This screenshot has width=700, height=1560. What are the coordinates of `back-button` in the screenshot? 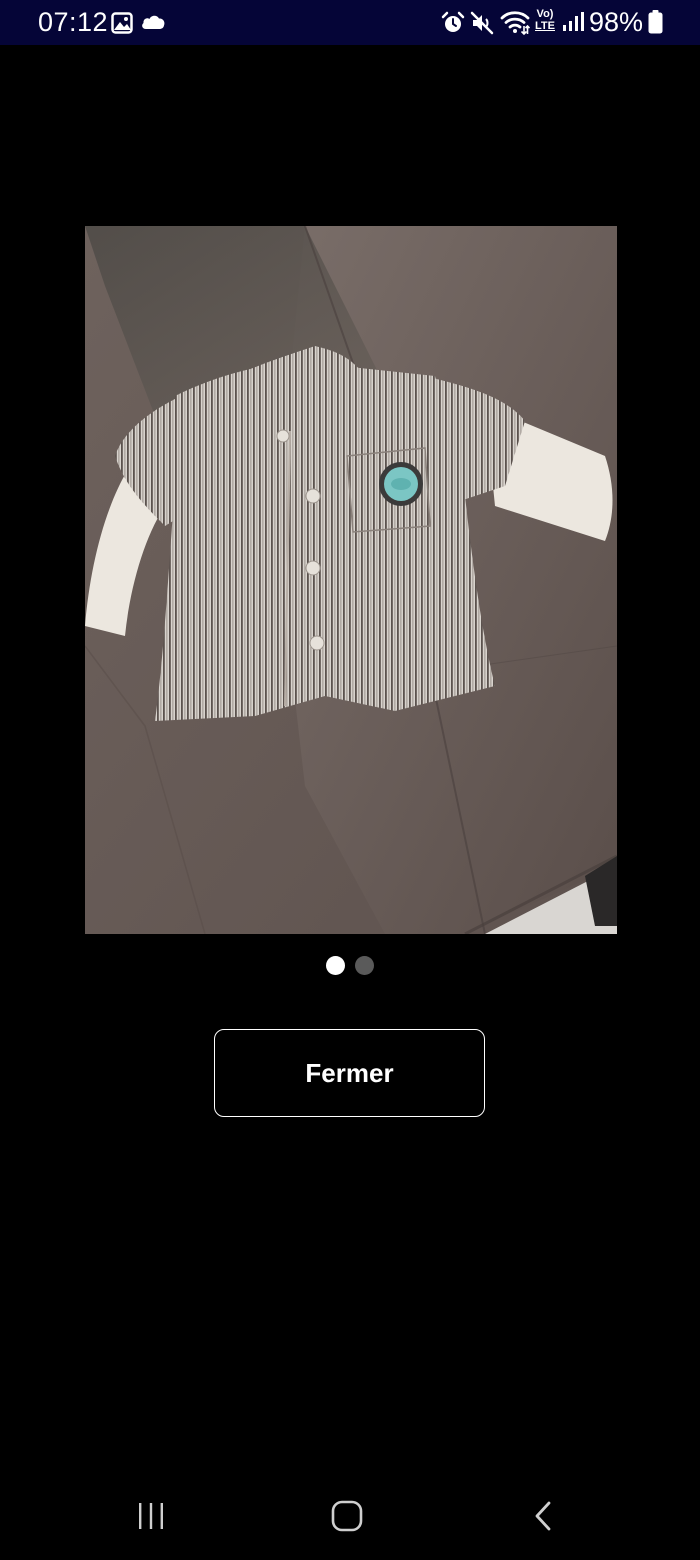 It's located at (543, 1518).